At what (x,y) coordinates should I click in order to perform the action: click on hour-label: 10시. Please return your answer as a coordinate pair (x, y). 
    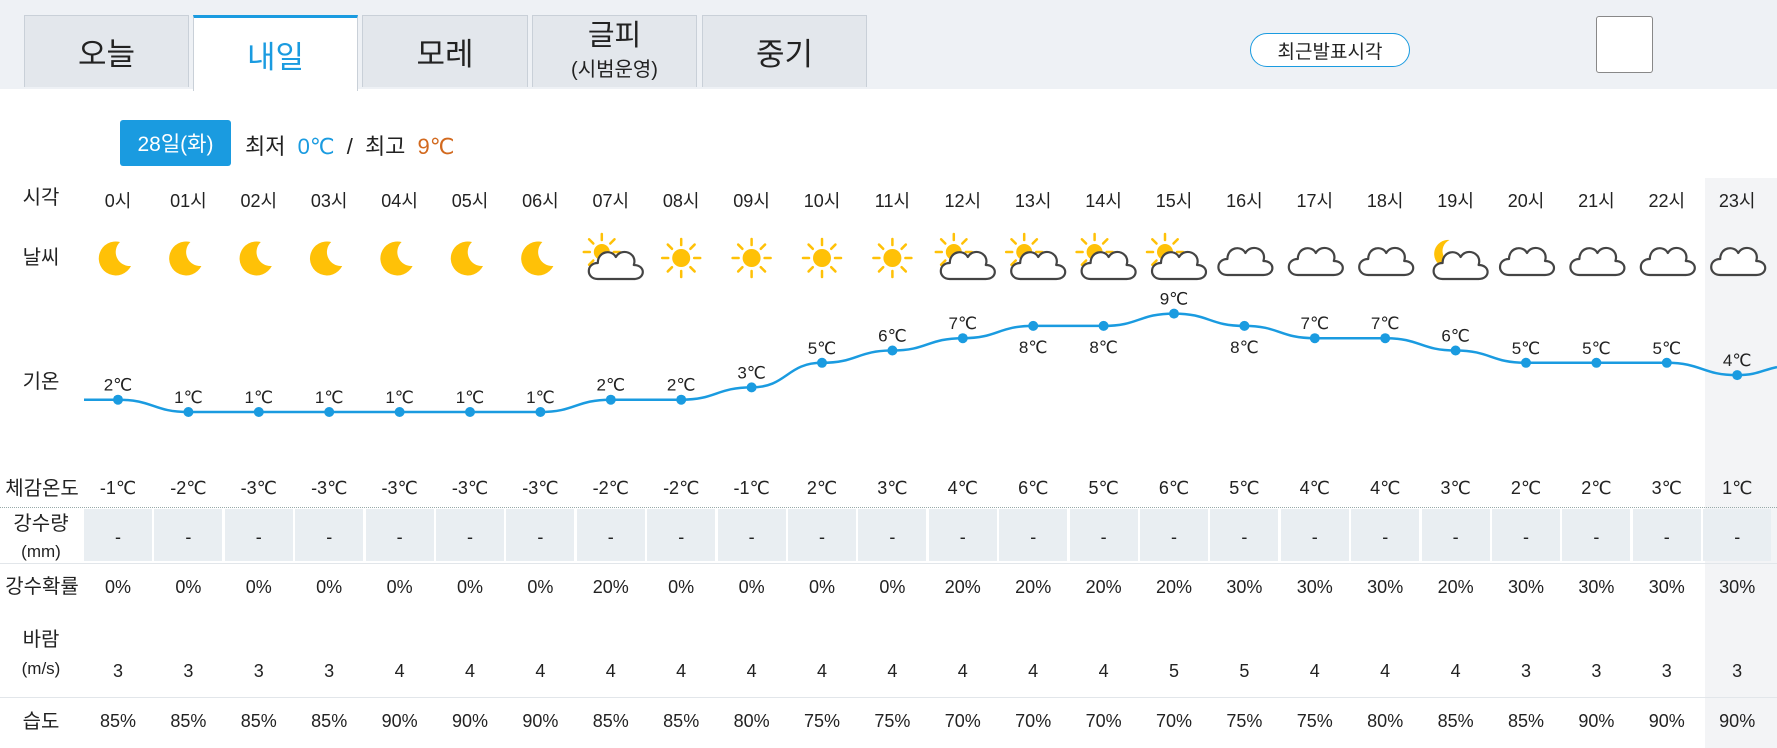
    Looking at the image, I should click on (822, 201).